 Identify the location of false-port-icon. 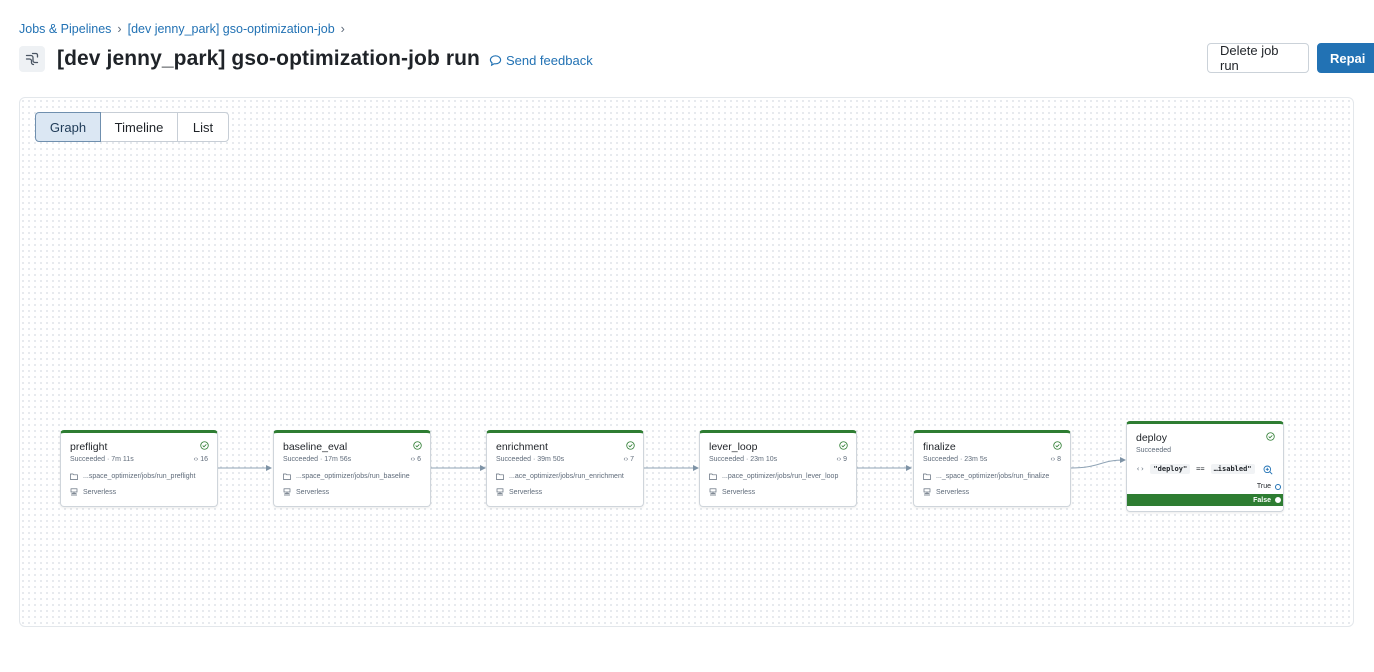
(1278, 500).